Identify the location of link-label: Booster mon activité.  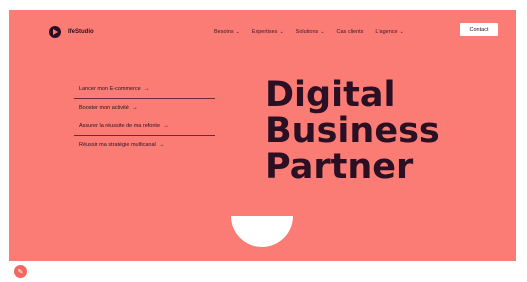
(104, 108).